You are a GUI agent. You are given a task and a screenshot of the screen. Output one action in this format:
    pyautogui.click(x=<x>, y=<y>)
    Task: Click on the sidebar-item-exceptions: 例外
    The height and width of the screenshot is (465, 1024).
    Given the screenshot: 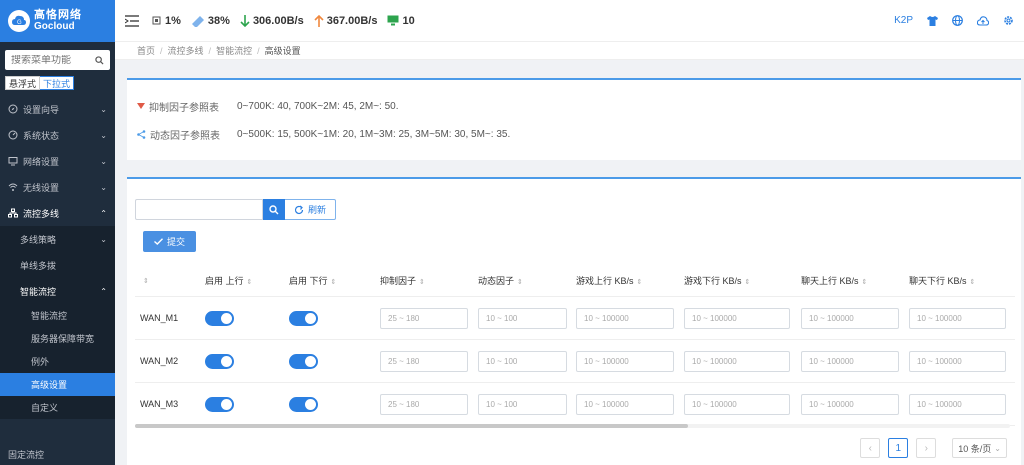 What is the action you would take?
    pyautogui.click(x=57, y=361)
    